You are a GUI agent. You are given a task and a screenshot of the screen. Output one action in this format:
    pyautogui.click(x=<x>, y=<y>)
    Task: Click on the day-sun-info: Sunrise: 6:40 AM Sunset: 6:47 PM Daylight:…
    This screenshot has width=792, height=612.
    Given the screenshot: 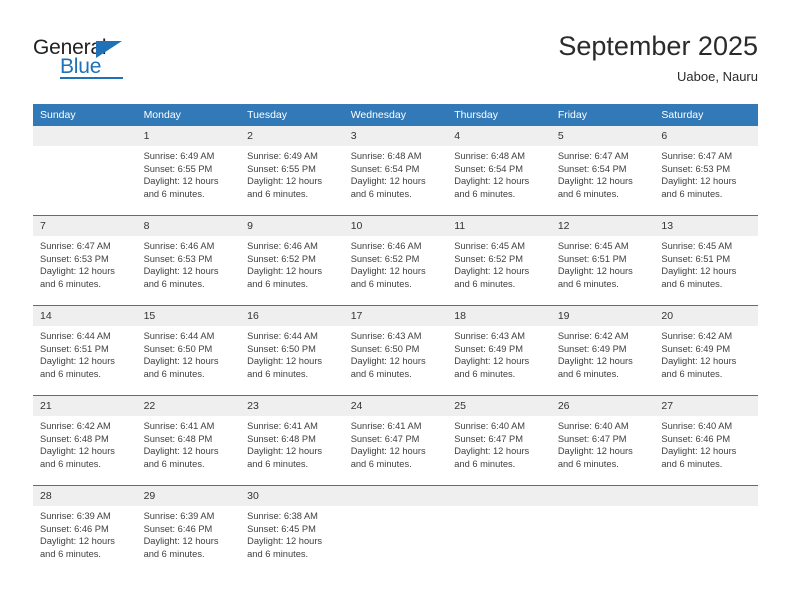 What is the action you would take?
    pyautogui.click(x=499, y=443)
    